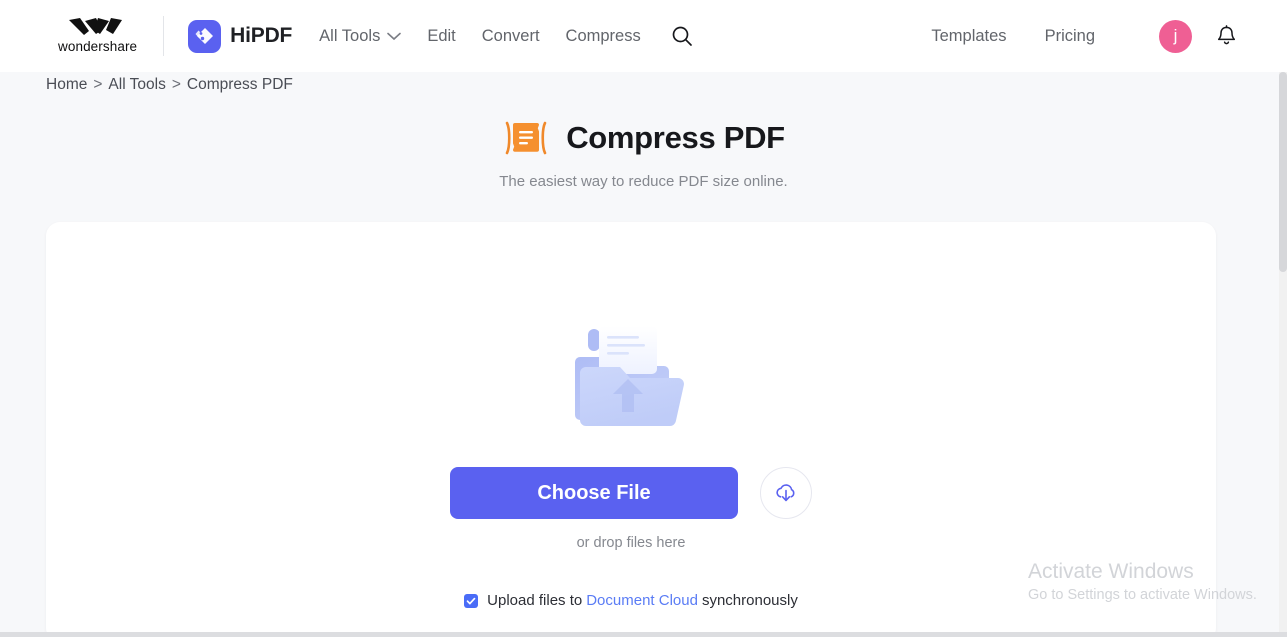 This screenshot has width=1287, height=637. I want to click on avatar: j, so click(1175, 36).